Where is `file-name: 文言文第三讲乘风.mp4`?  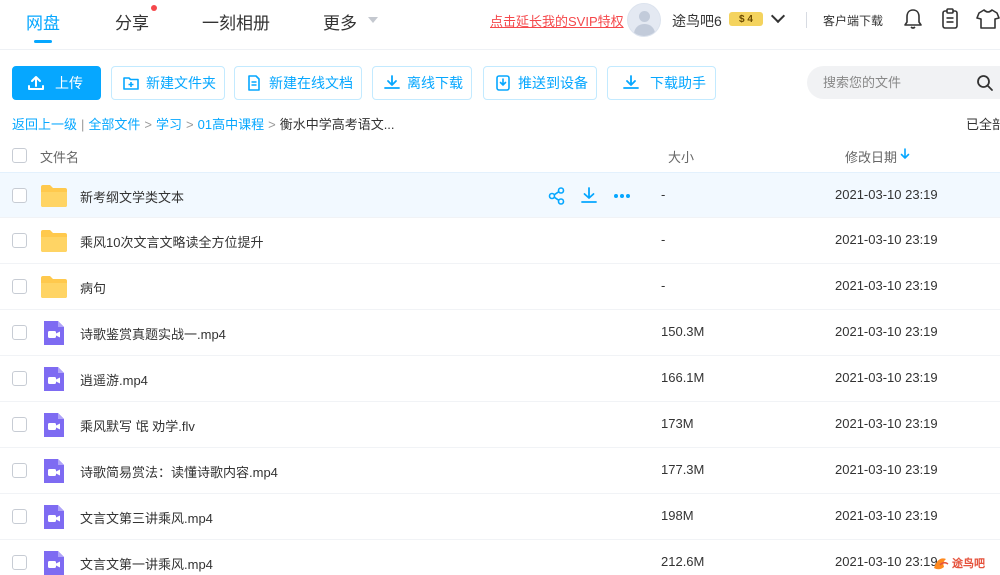 file-name: 文言文第三讲乘风.mp4 is located at coordinates (146, 517).